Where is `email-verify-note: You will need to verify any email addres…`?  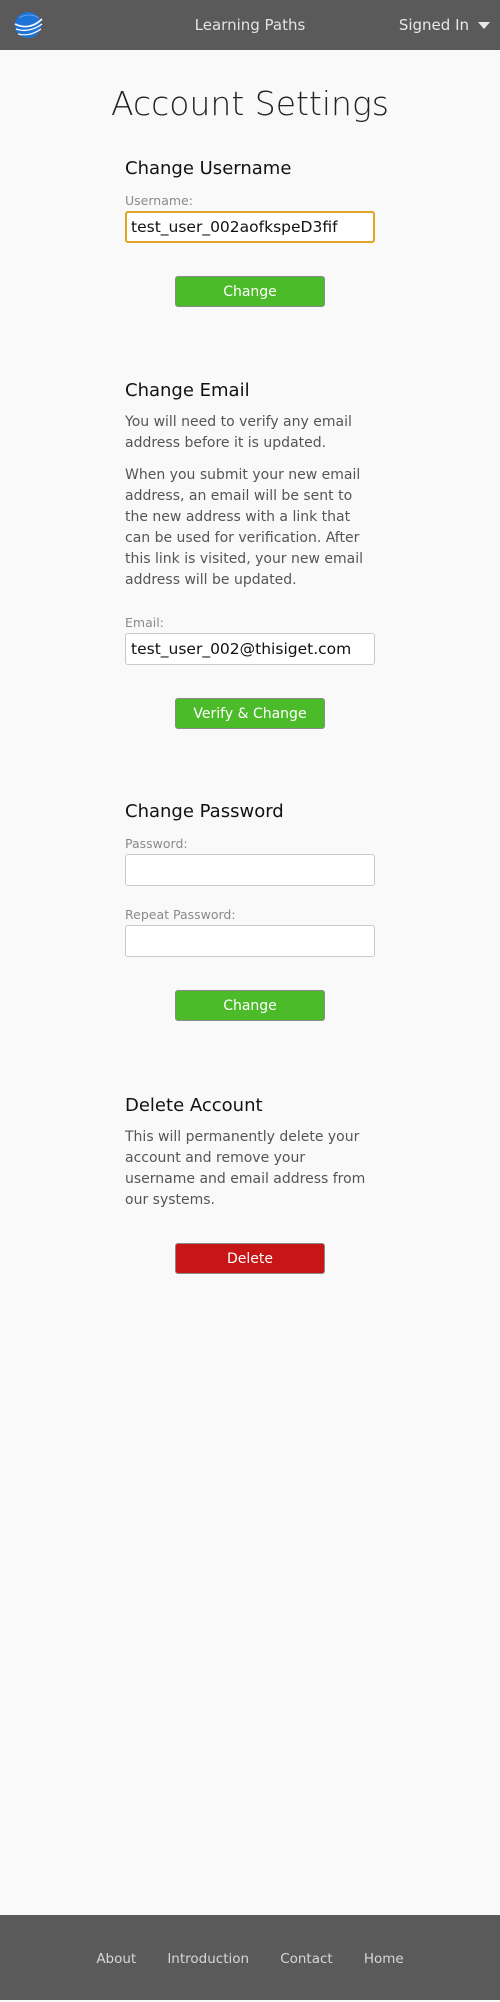
email-verify-note: You will need to verify any email addres… is located at coordinates (238, 432).